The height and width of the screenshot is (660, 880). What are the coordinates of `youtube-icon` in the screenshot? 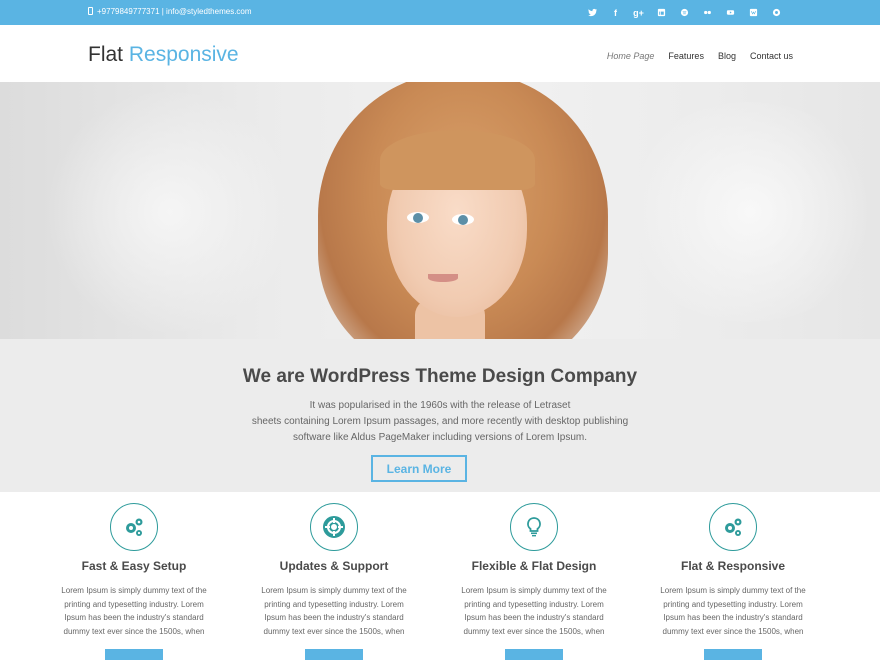 It's located at (730, 12).